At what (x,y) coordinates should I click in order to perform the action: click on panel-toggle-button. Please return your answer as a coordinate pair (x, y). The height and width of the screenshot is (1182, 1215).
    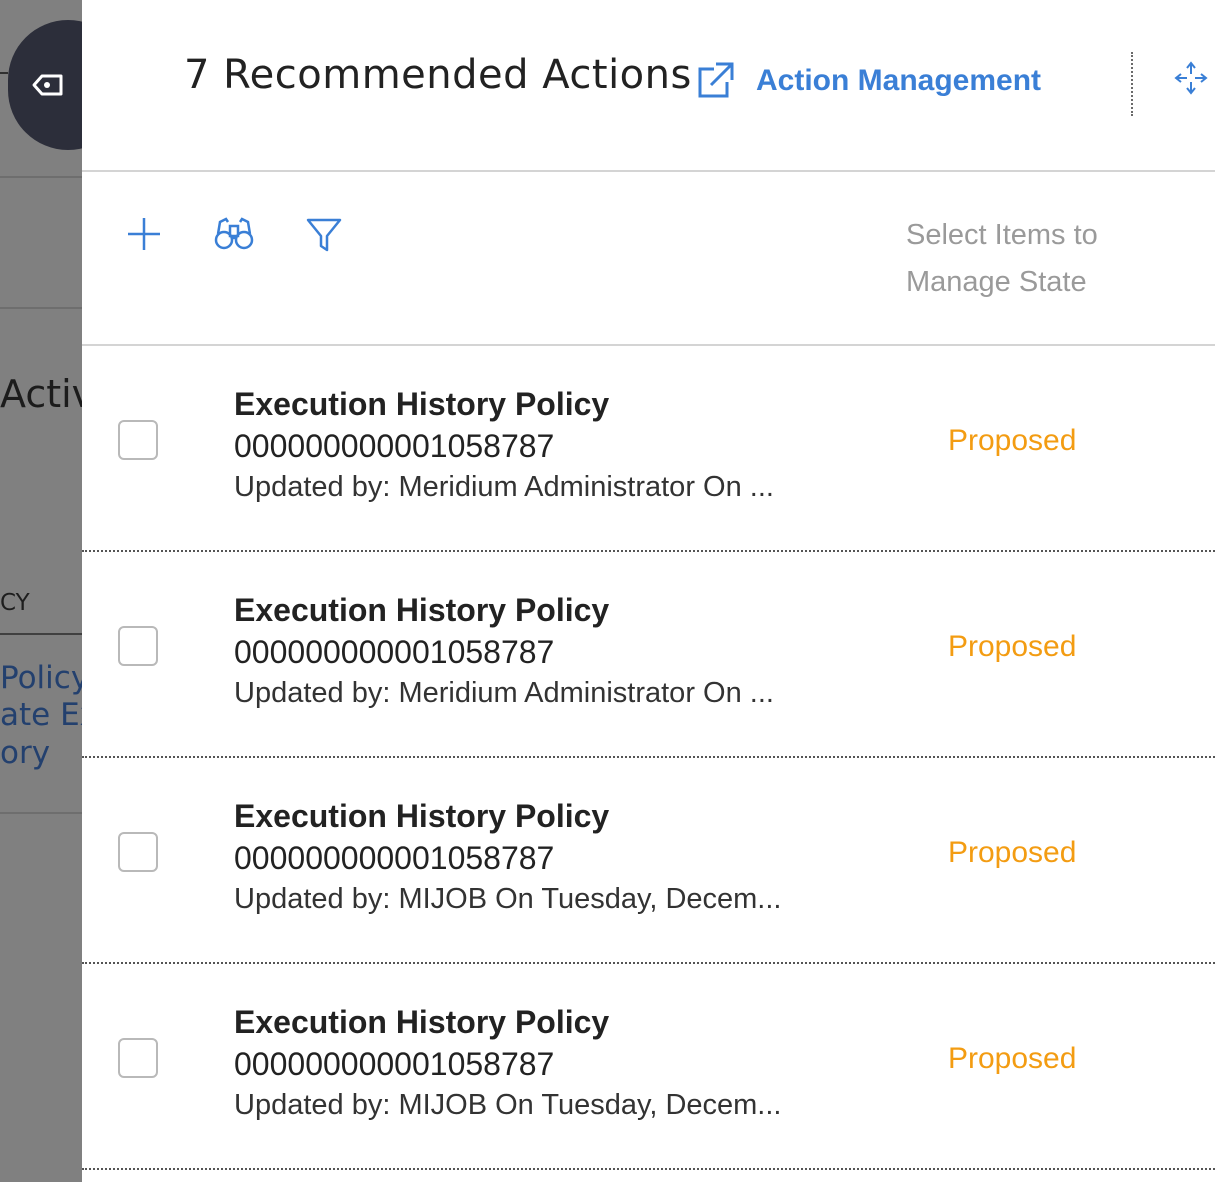
    Looking at the image, I should click on (45, 85).